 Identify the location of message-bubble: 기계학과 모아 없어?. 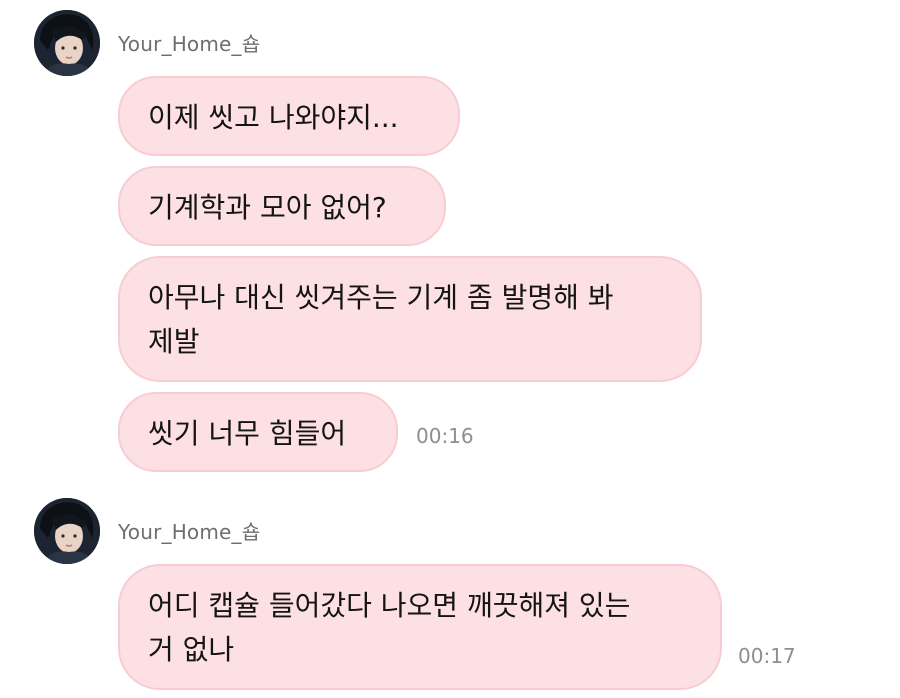
(282, 206).